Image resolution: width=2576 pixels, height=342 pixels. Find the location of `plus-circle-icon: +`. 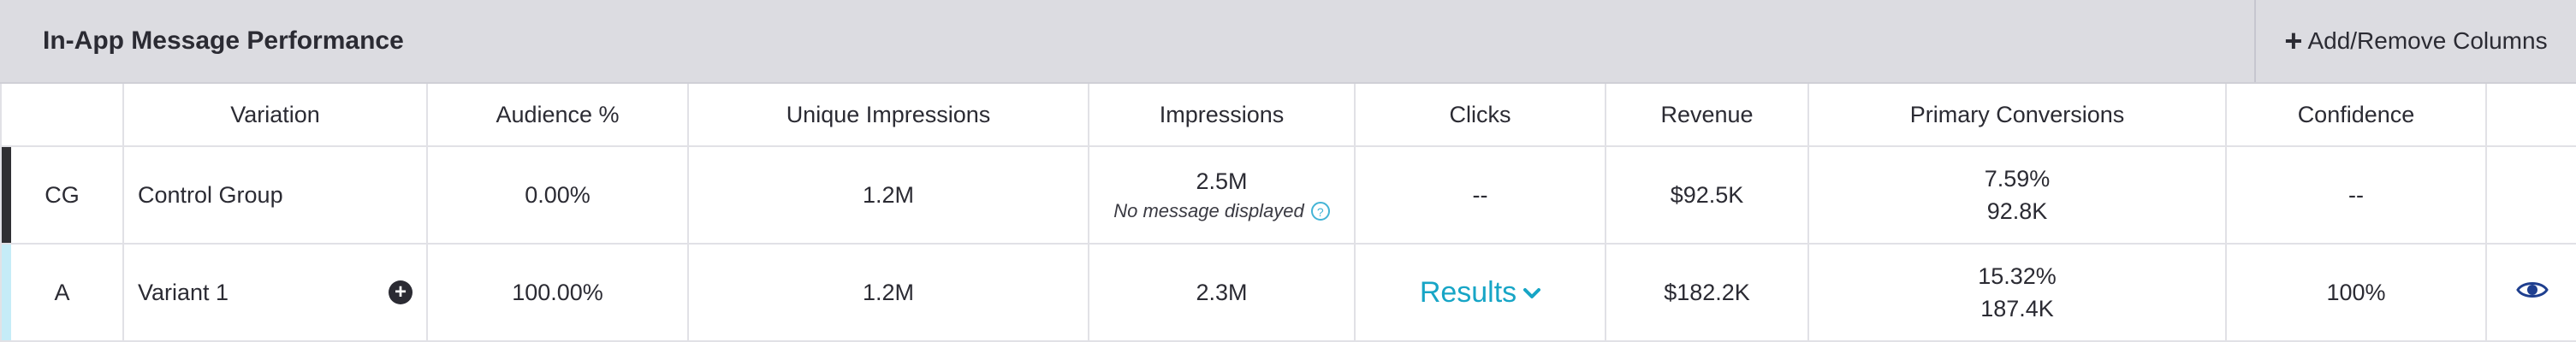

plus-circle-icon: + is located at coordinates (401, 292).